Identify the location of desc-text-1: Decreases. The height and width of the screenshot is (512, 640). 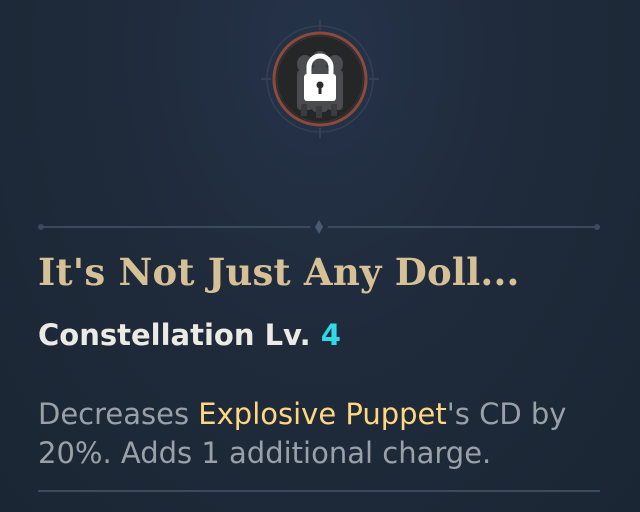
(118, 414).